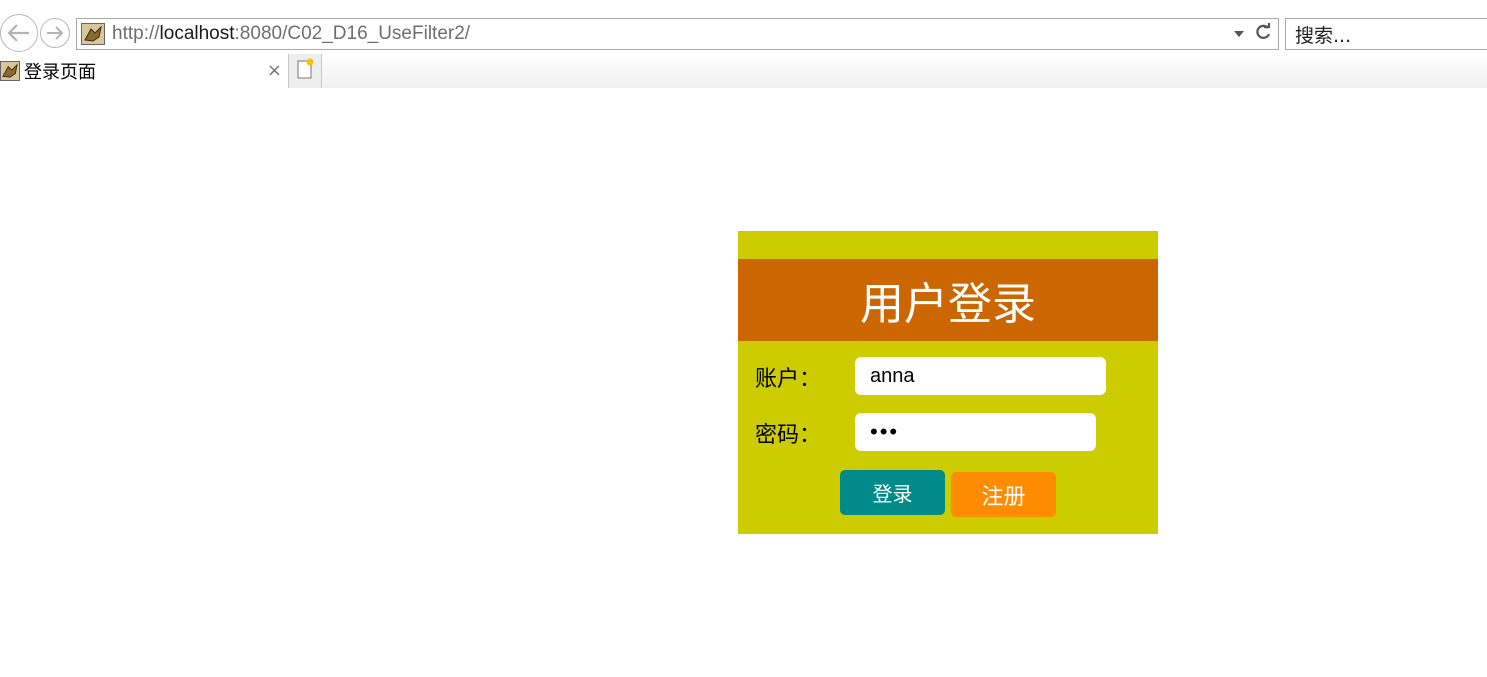 Image resolution: width=1487 pixels, height=677 pixels. I want to click on login-button: 登录, so click(892, 492).